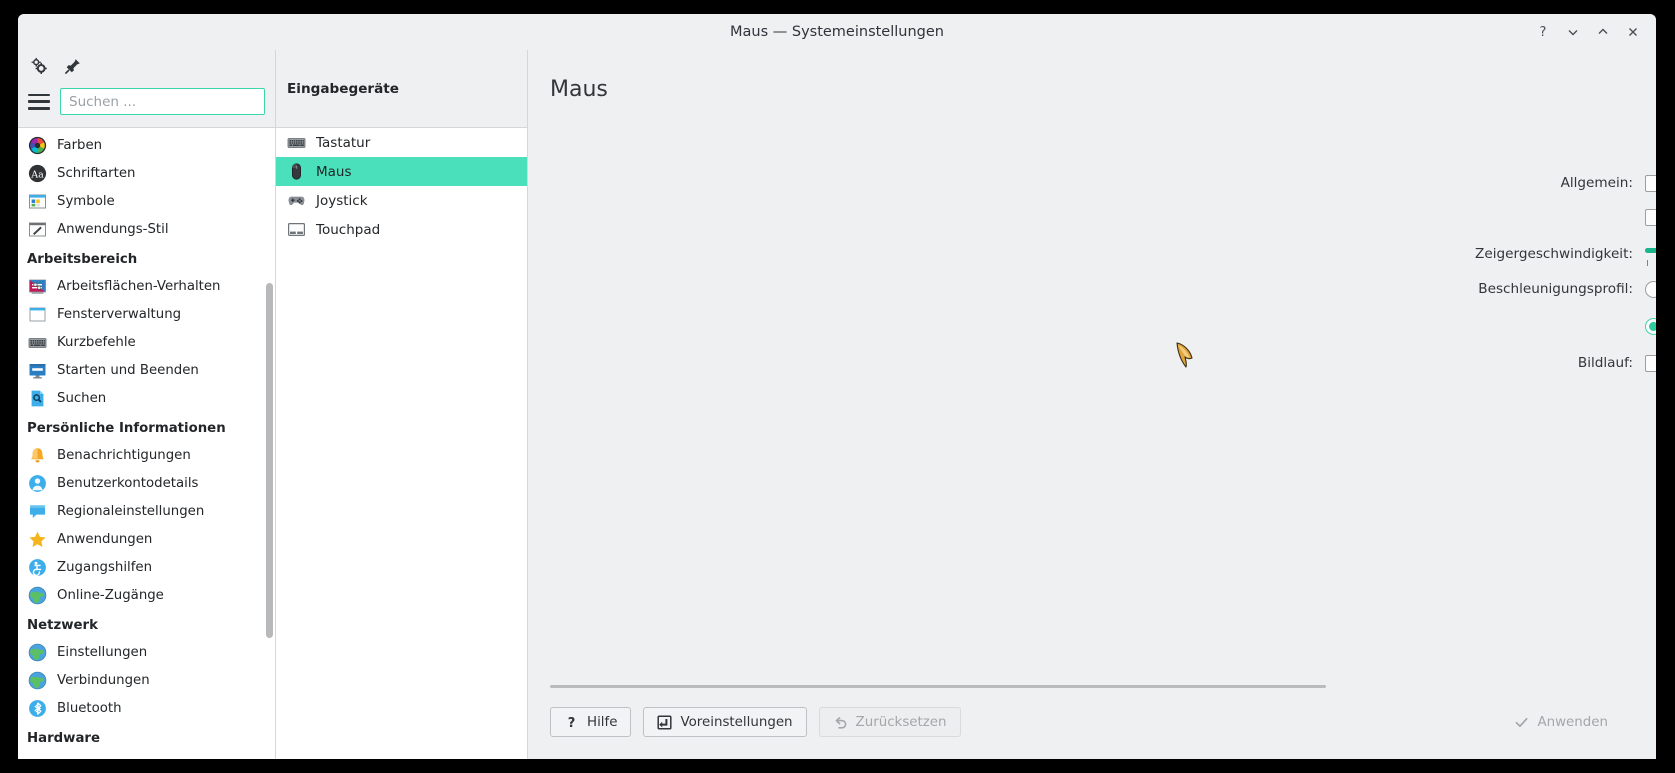  Describe the element at coordinates (146, 145) in the screenshot. I see `sidebar-item-farben: Farben` at that location.